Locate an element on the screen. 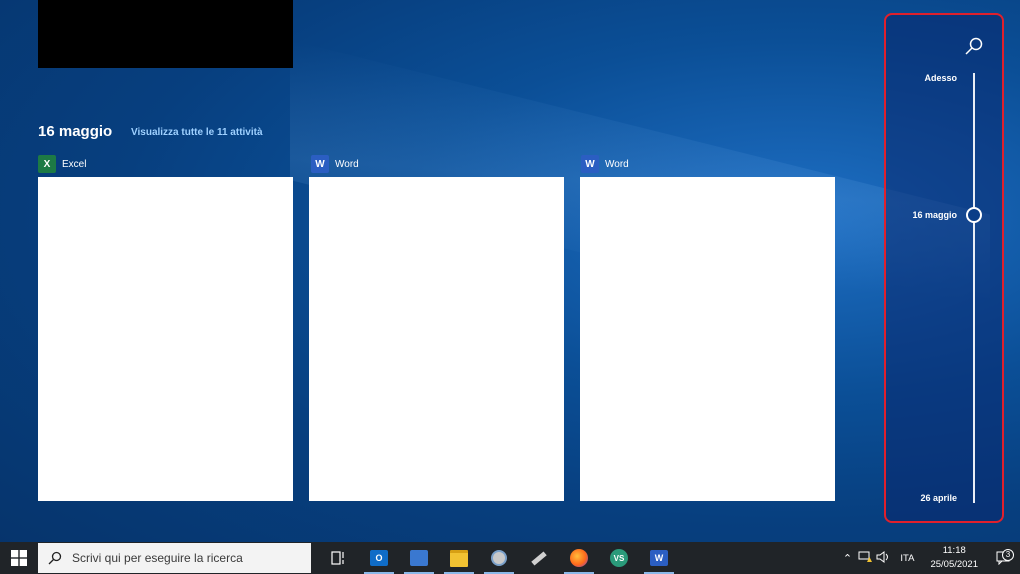 The width and height of the screenshot is (1020, 574). activity-app-label-excel: X Excel is located at coordinates (62, 164).